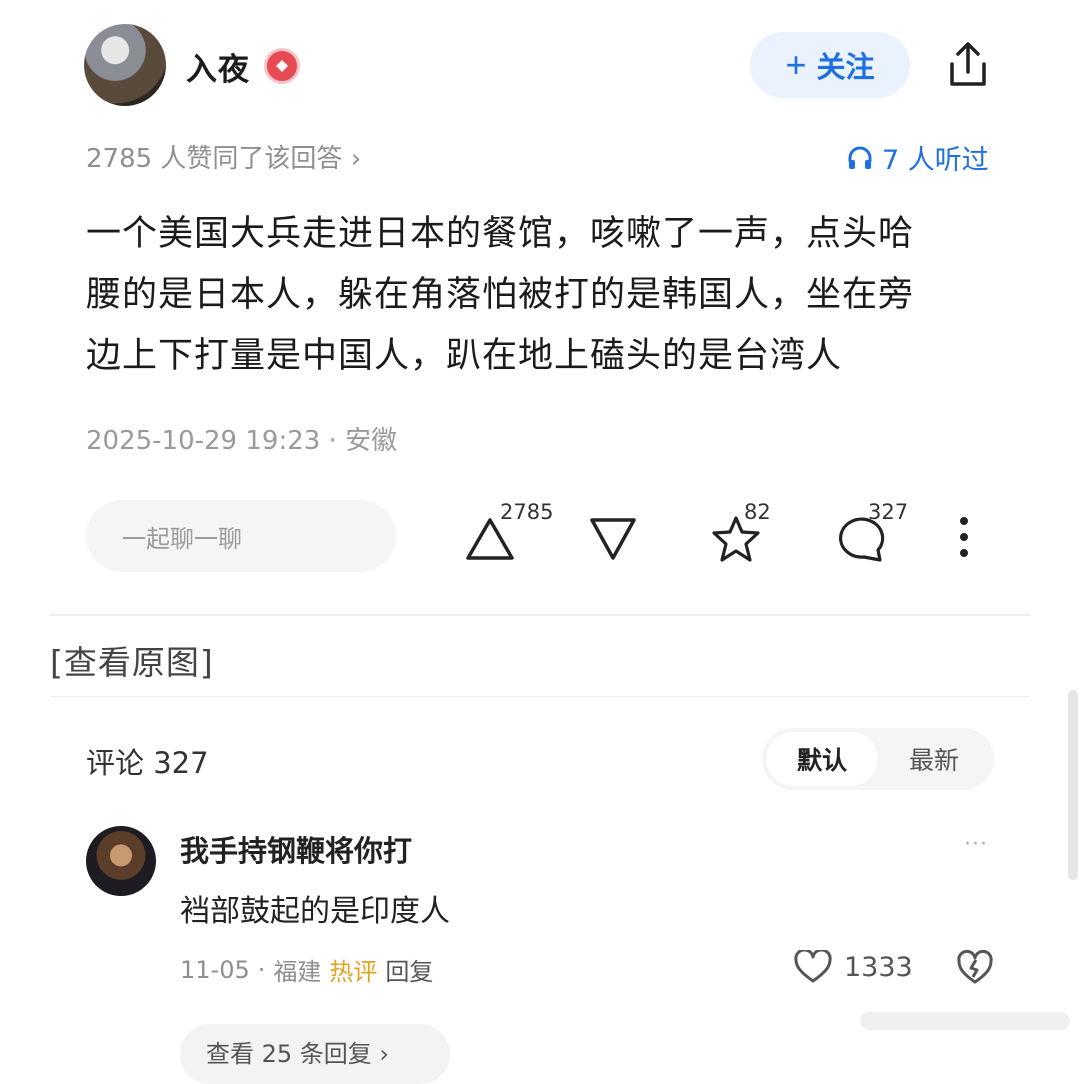  Describe the element at coordinates (934, 759) in the screenshot. I see `sort-latest-tab: 最新` at that location.